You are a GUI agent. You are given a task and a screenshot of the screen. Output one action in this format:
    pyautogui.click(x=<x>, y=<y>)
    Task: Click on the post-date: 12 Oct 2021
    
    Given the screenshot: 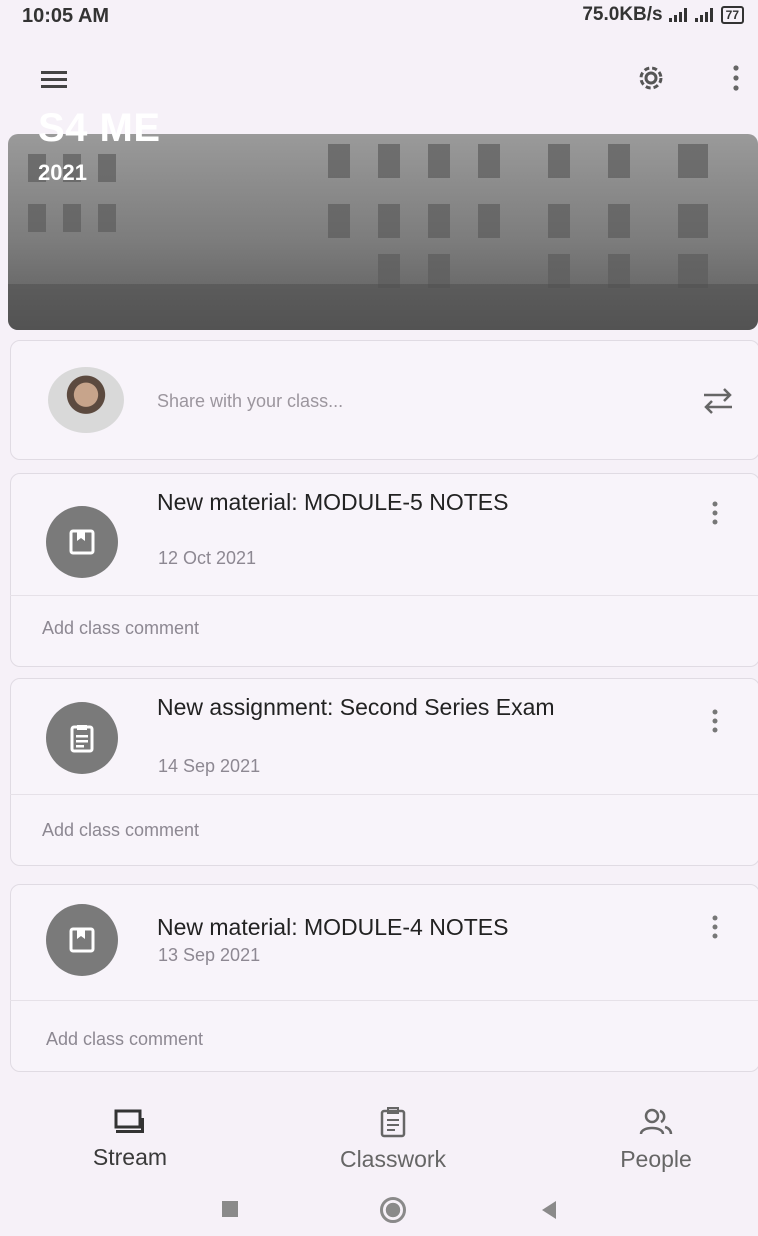 What is the action you would take?
    pyautogui.click(x=207, y=558)
    